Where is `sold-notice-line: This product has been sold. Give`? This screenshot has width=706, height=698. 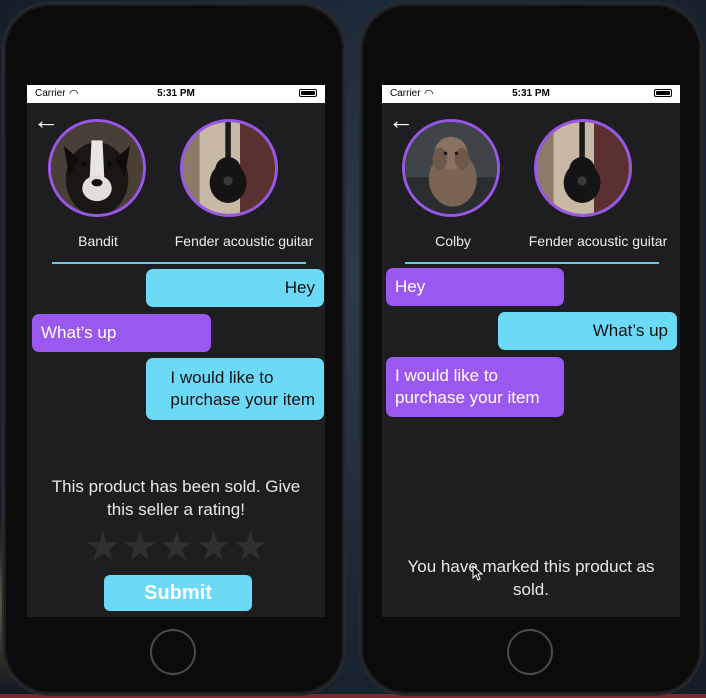
sold-notice-line: This product has been sold. Give is located at coordinates (176, 486).